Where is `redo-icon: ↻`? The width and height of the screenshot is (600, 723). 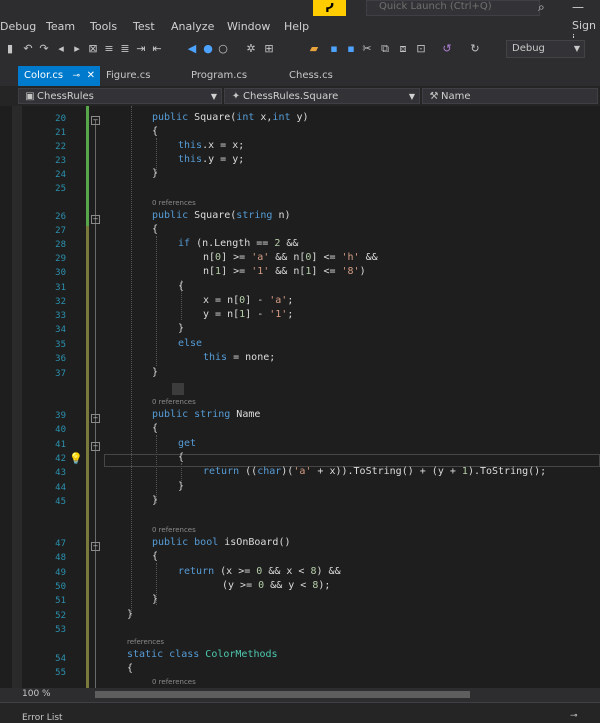 redo-icon: ↻ is located at coordinates (475, 49).